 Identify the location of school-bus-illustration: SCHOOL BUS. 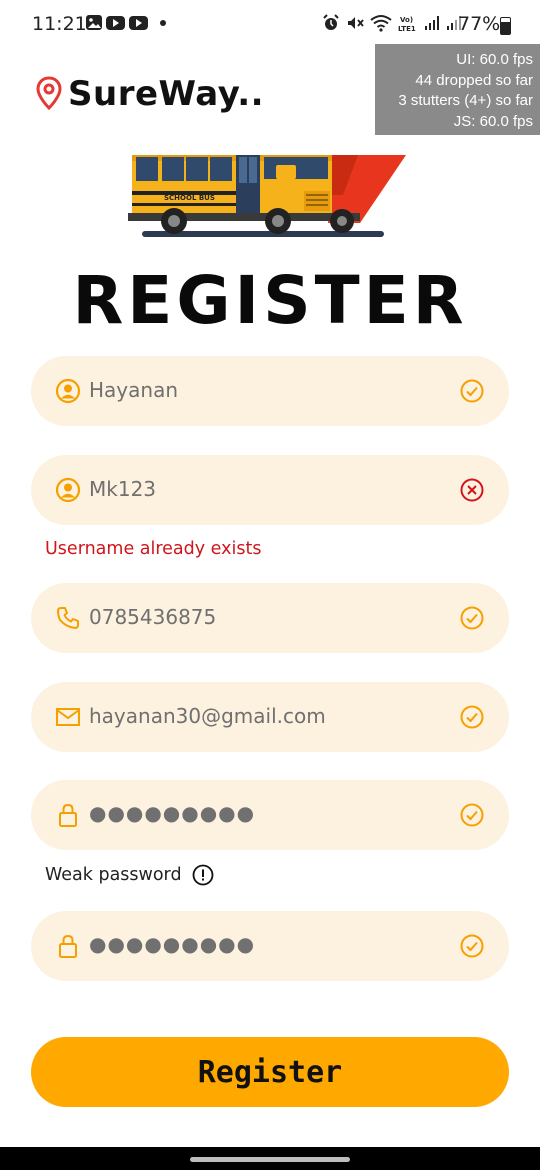
(267, 196).